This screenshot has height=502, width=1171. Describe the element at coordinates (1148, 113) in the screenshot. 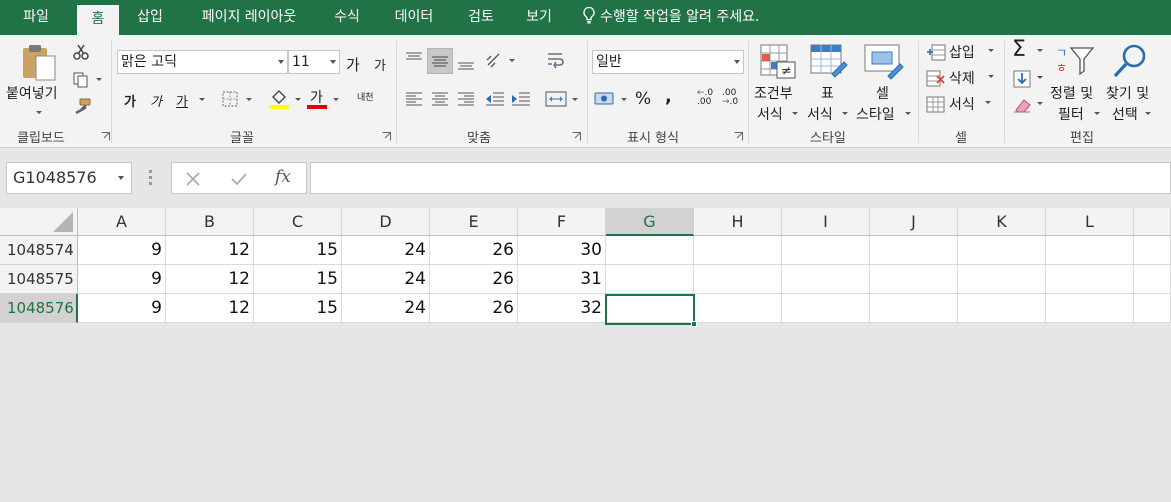

I see `find-select-dropdown-icon` at that location.